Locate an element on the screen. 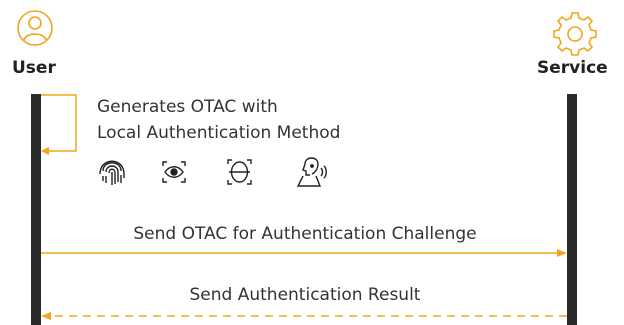 The height and width of the screenshot is (325, 624). voice-icon is located at coordinates (311, 172).